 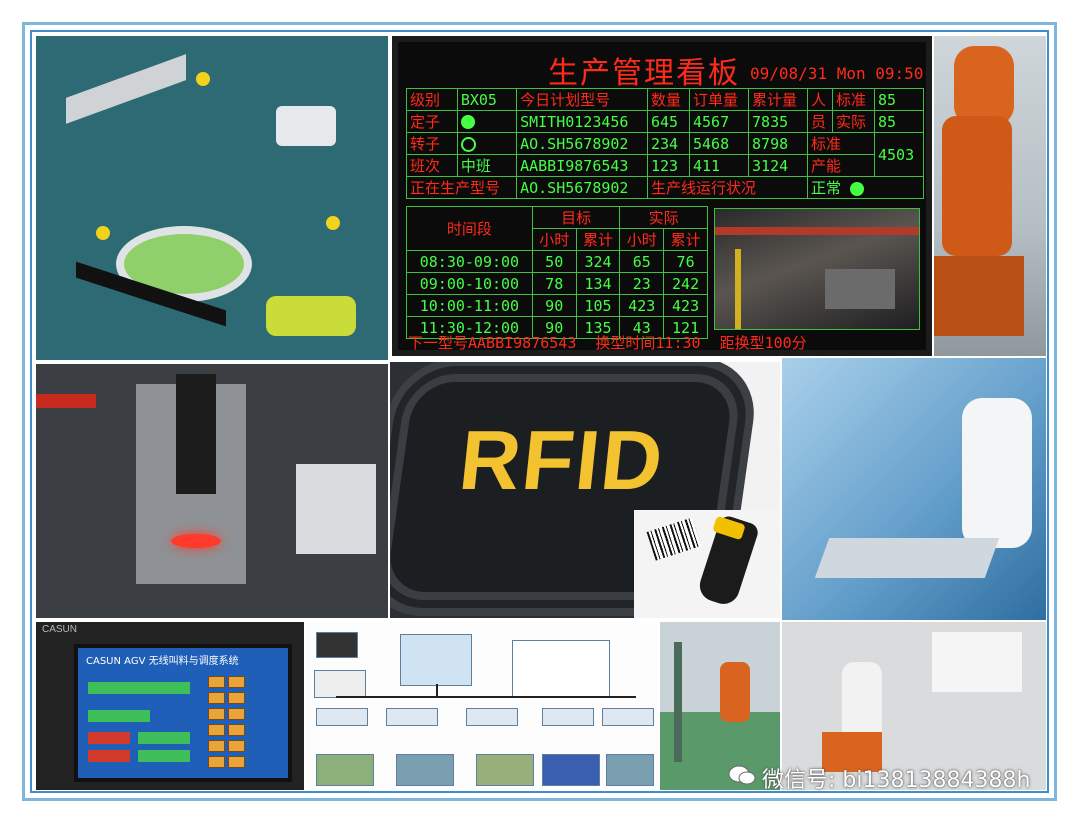 What do you see at coordinates (735, 692) in the screenshot?
I see `robot-shape` at bounding box center [735, 692].